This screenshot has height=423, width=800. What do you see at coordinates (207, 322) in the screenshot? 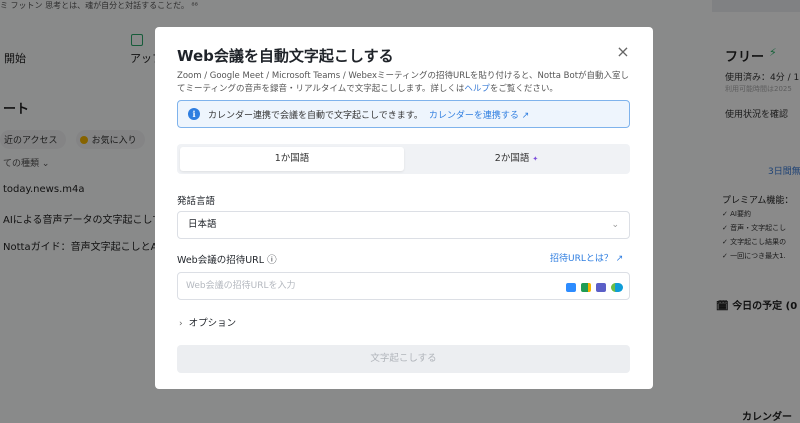
I see `options-toggle: › オプション` at bounding box center [207, 322].